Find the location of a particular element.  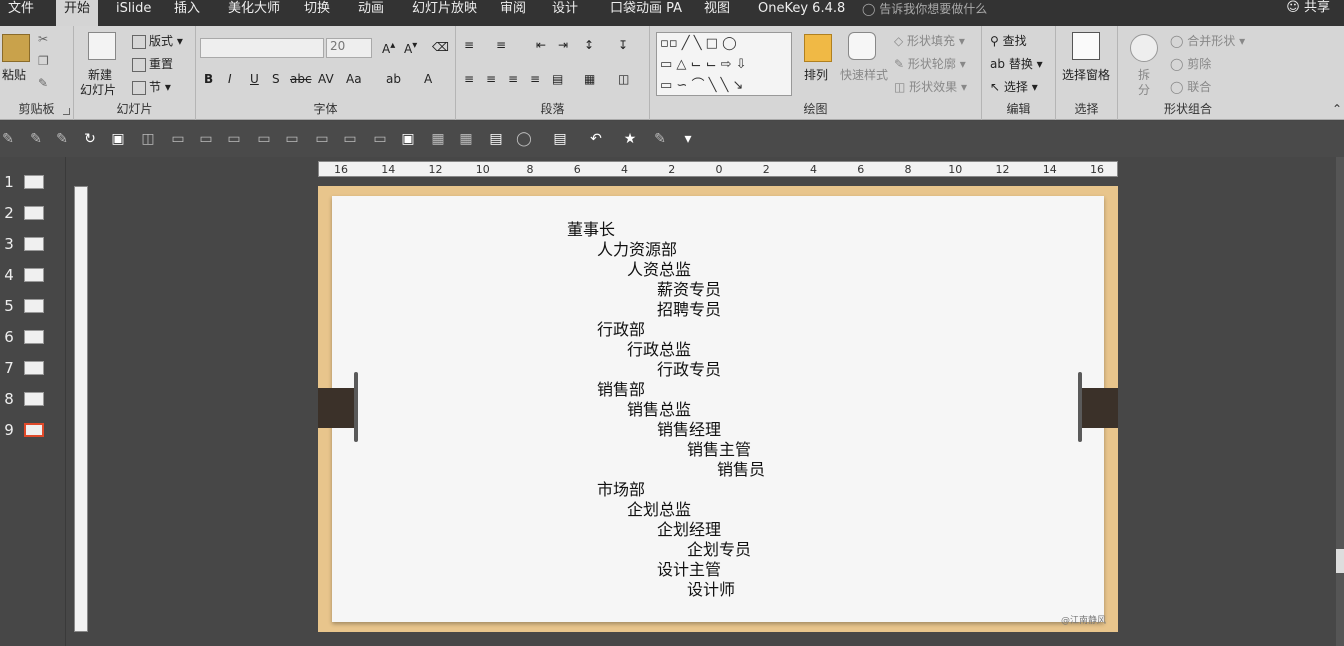

align-center-icon: ≡ is located at coordinates (491, 79).